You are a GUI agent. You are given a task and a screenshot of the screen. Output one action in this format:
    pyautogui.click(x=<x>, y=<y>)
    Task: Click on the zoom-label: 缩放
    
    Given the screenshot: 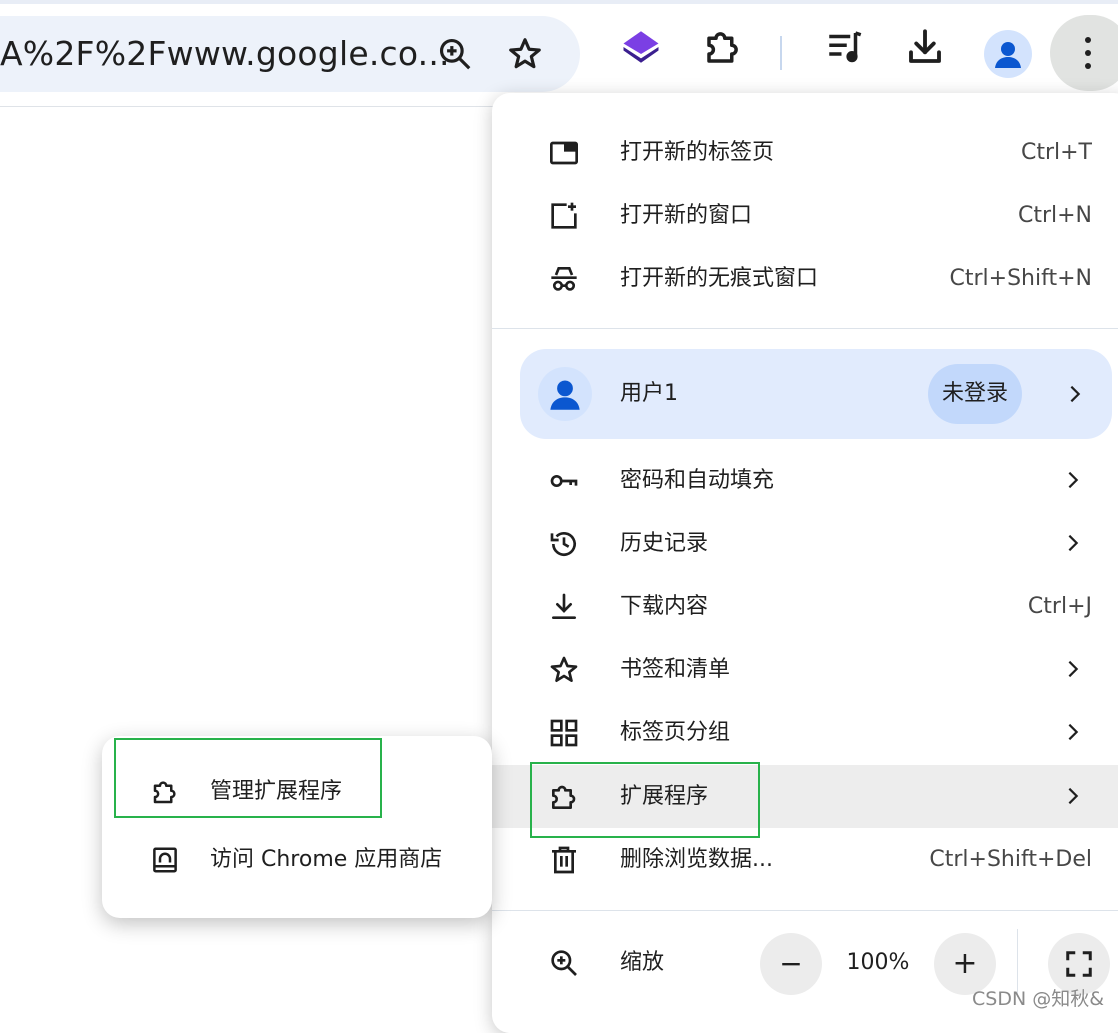 What is the action you would take?
    pyautogui.click(x=642, y=962)
    